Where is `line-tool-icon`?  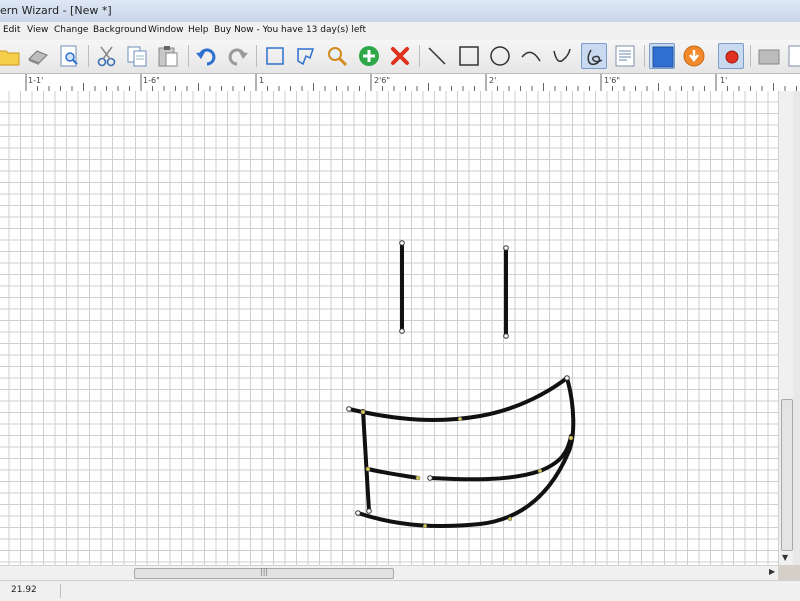
line-tool-icon is located at coordinates (437, 56).